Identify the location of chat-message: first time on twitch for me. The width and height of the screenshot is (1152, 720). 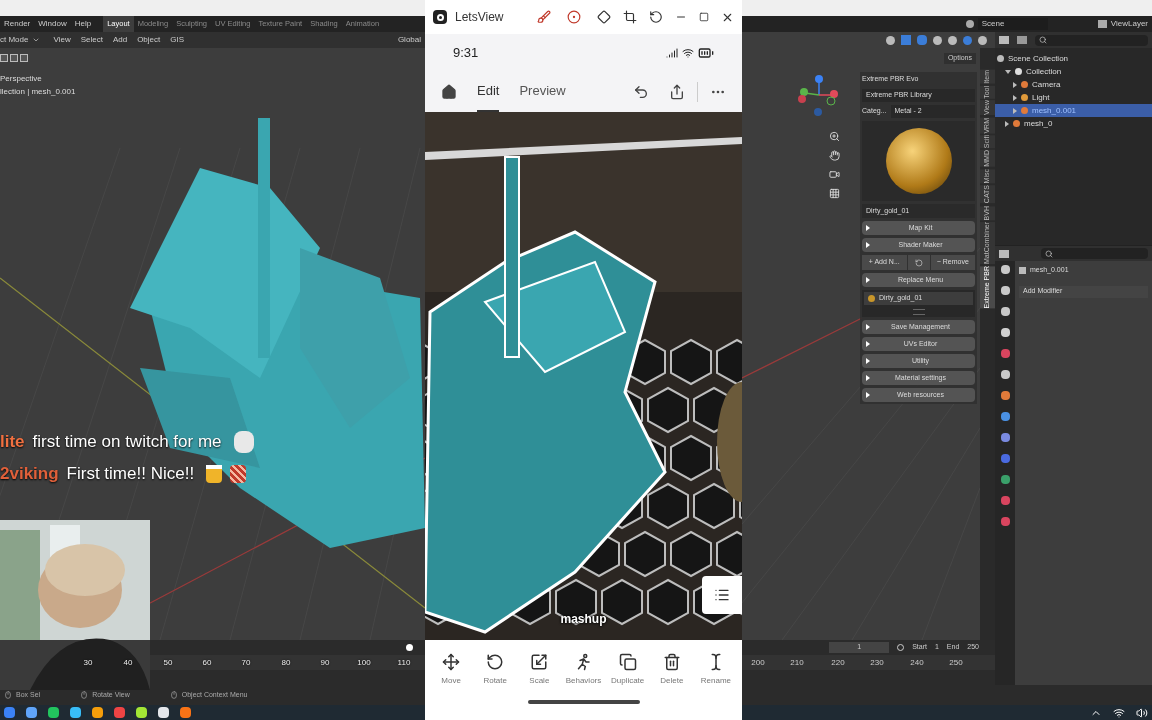
(127, 442).